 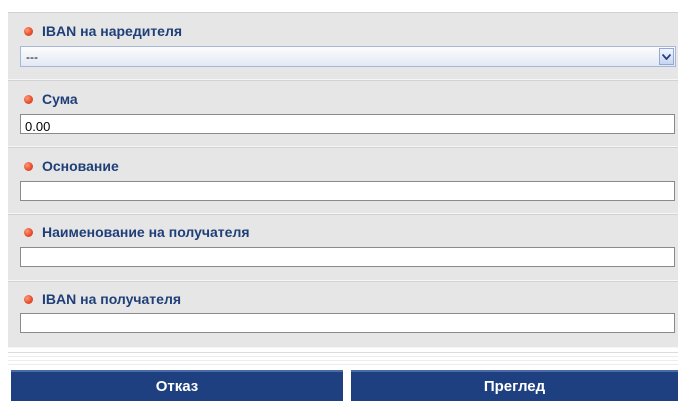 I want to click on amount-label: Сума, so click(x=60, y=99).